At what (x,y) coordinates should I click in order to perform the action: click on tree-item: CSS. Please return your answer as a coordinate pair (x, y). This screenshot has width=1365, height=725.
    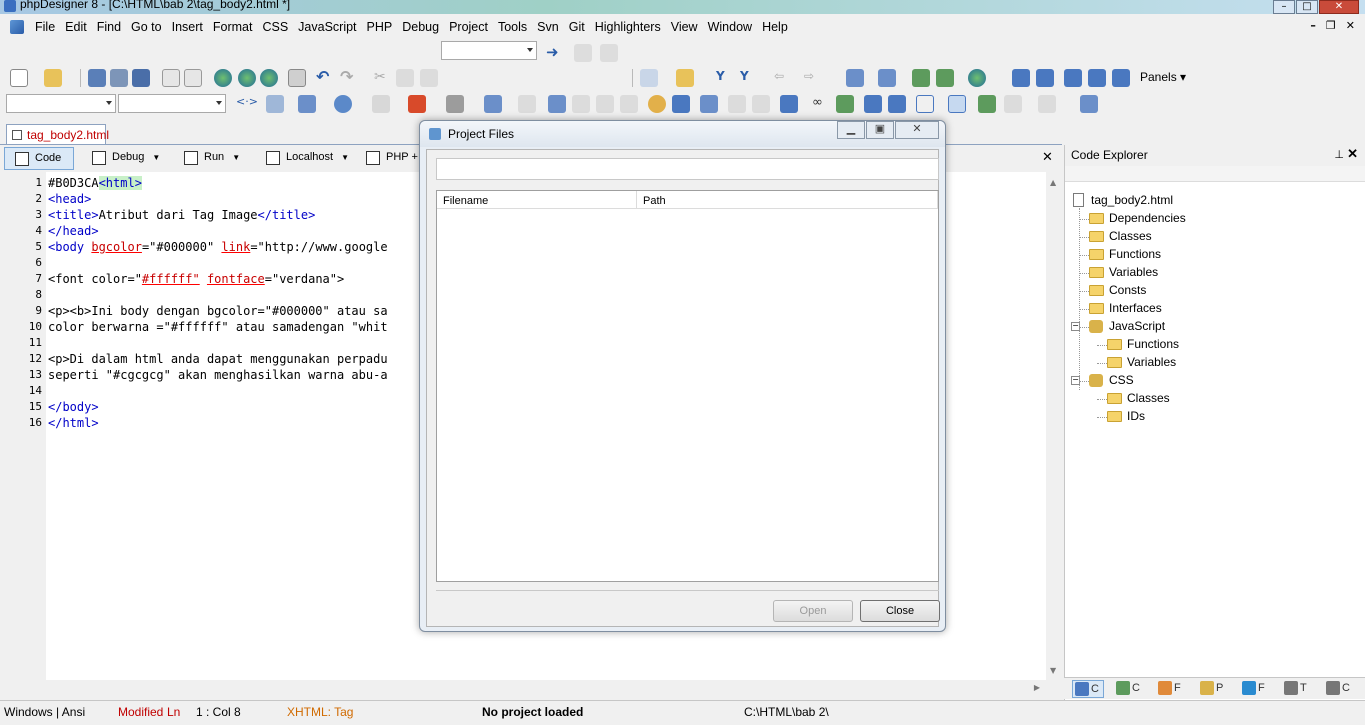
    Looking at the image, I should click on (1111, 381).